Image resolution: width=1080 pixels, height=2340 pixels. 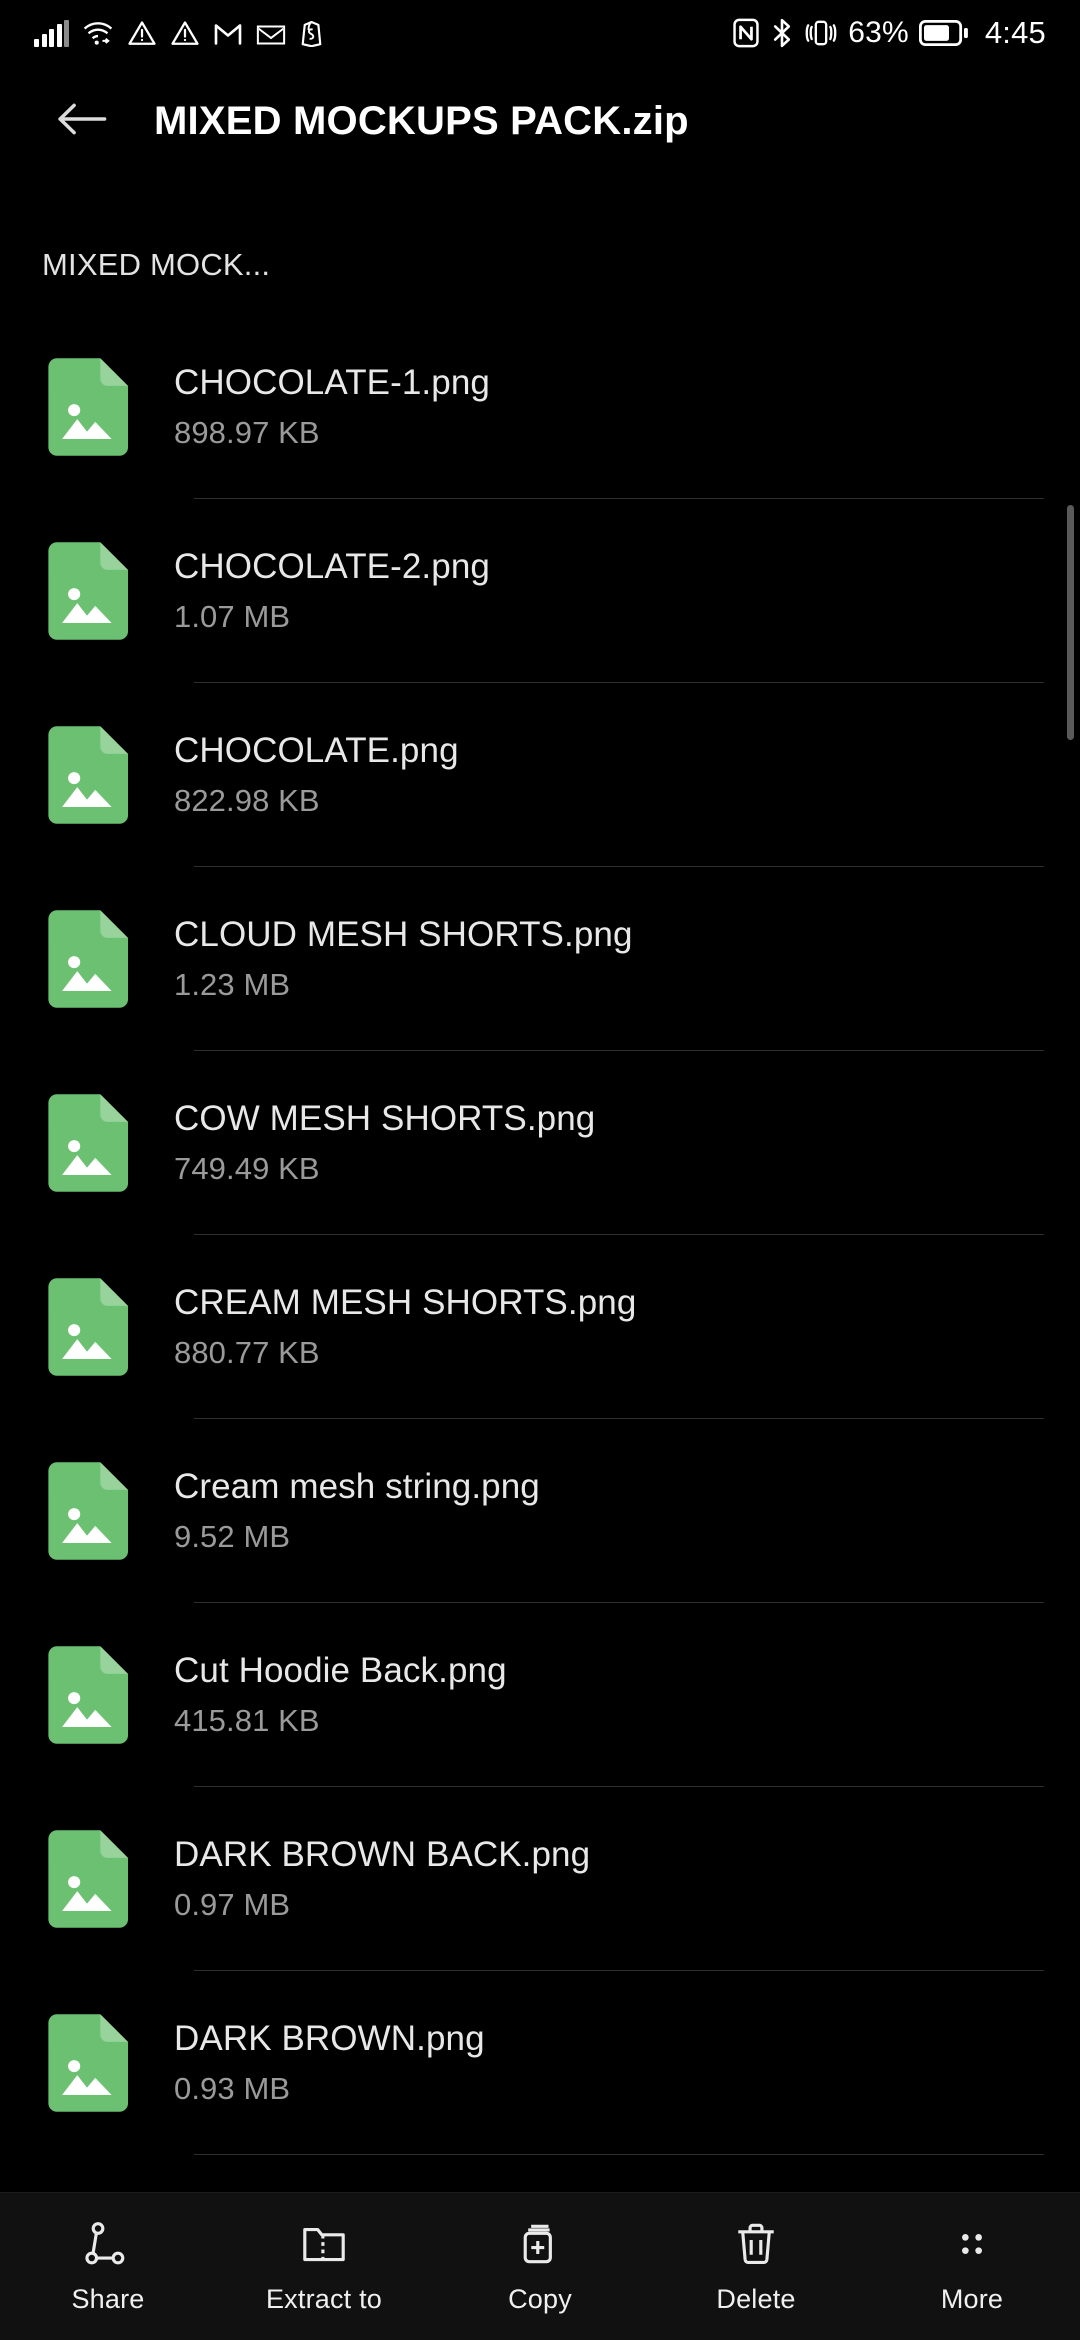 What do you see at coordinates (247, 432) in the screenshot?
I see `file-size: 898.97 KB` at bounding box center [247, 432].